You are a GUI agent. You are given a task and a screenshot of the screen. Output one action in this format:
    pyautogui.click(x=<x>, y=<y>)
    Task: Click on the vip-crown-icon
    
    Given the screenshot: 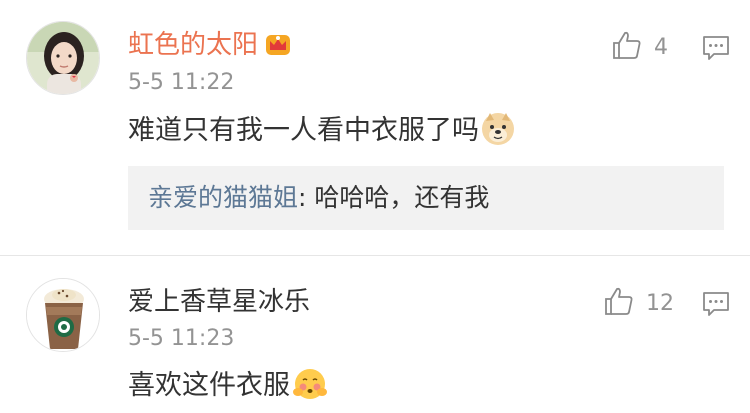 What is the action you would take?
    pyautogui.click(x=278, y=47)
    